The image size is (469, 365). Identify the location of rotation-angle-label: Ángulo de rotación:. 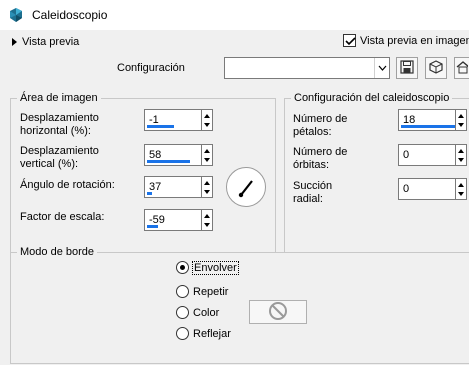
(67, 185).